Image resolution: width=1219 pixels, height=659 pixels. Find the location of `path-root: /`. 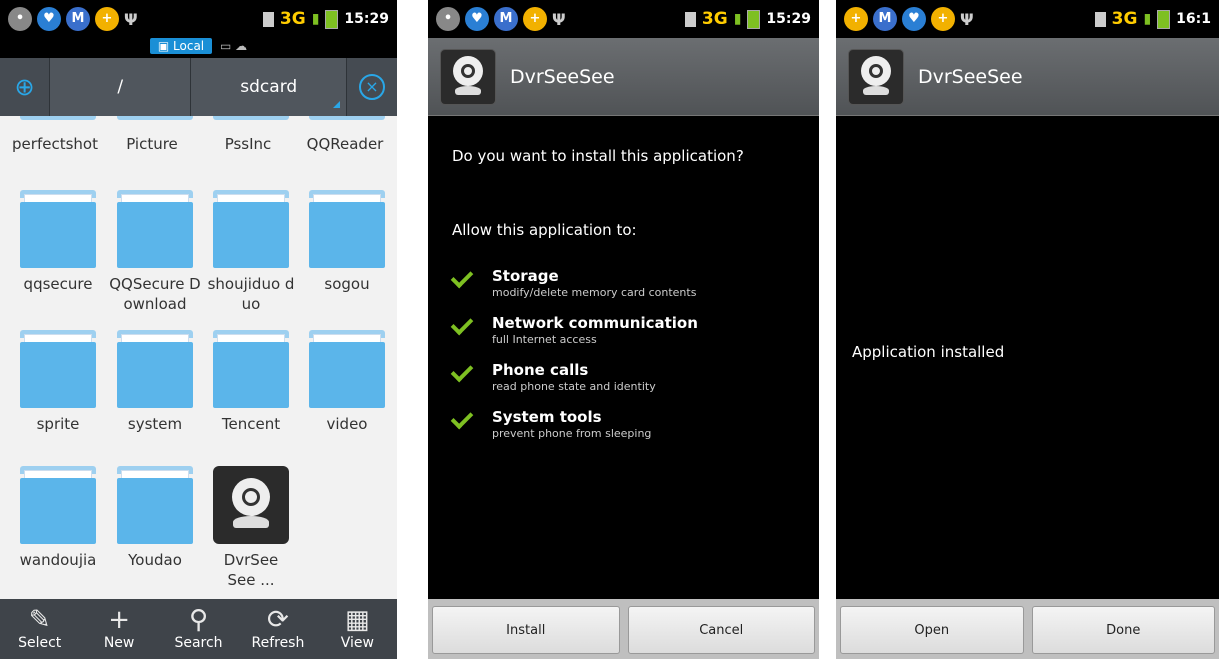

path-root: / is located at coordinates (121, 87).